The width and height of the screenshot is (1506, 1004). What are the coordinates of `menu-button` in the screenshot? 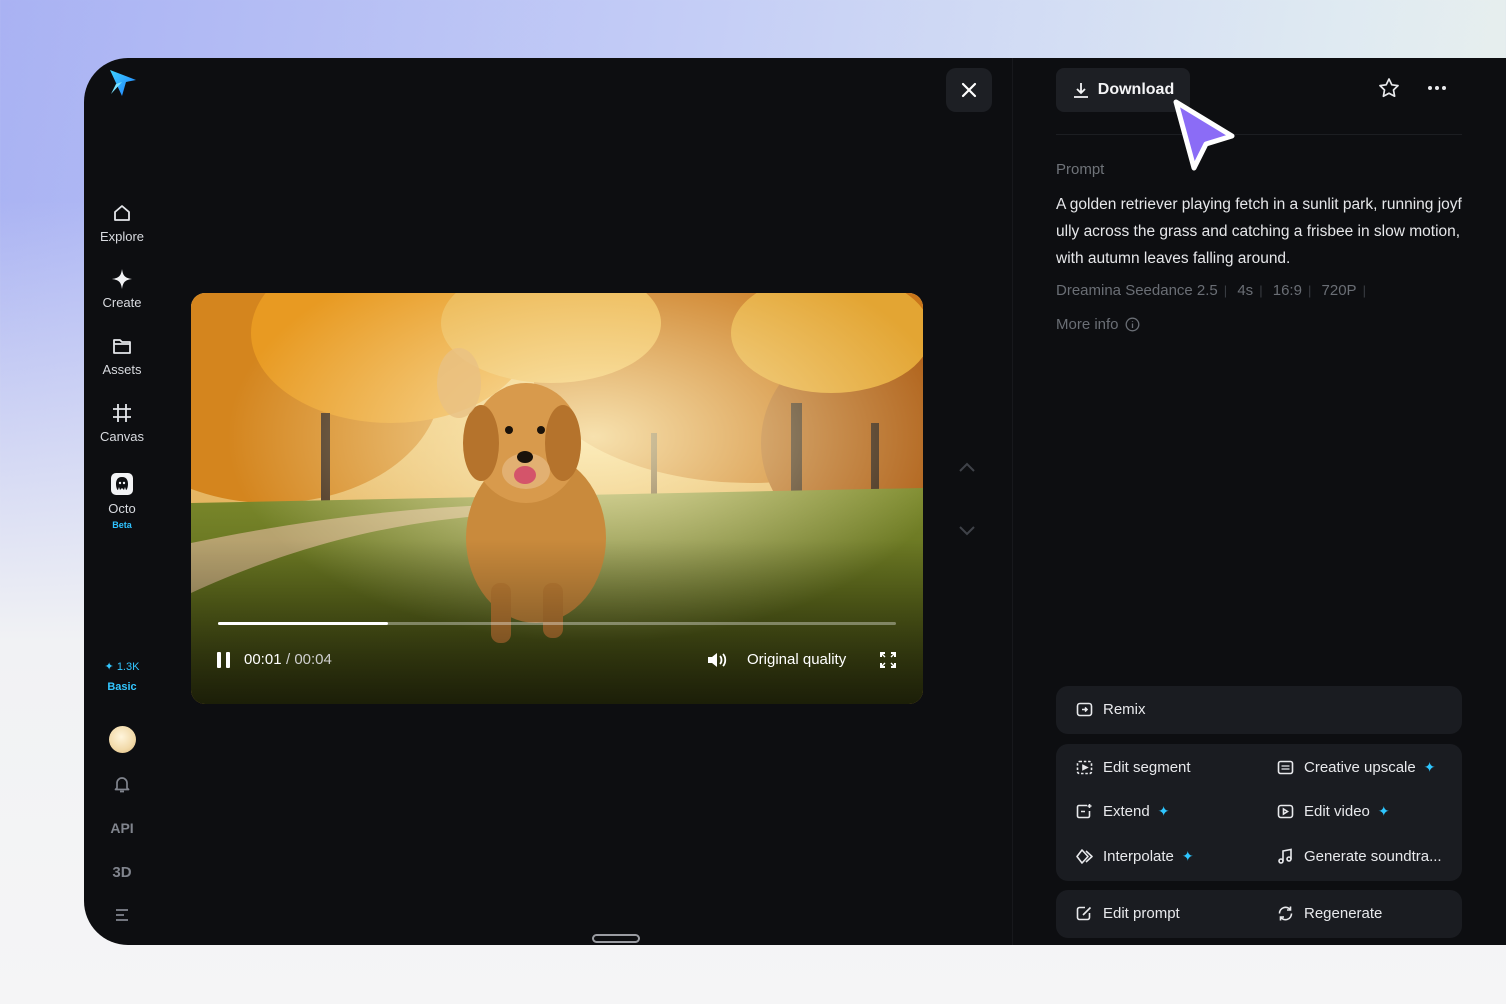 It's located at (122, 916).